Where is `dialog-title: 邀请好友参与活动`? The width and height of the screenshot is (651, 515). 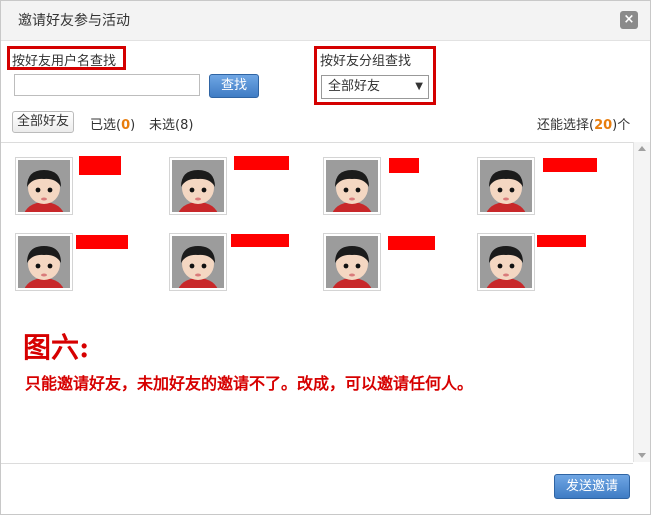
dialog-title: 邀请好友参与活动 is located at coordinates (74, 21).